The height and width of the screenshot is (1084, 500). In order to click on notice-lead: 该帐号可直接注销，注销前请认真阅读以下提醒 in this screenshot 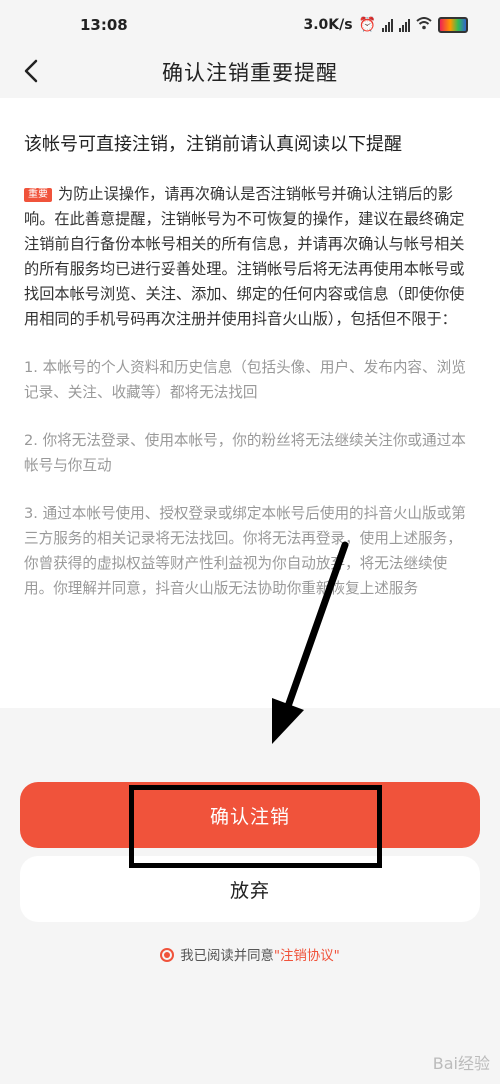, I will do `click(213, 144)`.